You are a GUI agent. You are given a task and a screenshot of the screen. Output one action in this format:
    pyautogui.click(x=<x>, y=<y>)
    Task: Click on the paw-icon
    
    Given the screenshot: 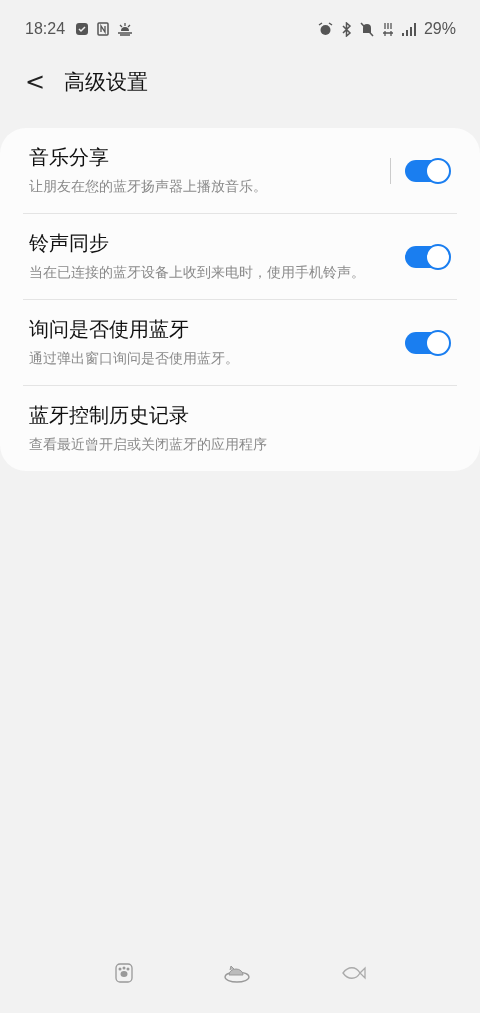 What is the action you would take?
    pyautogui.click(x=124, y=973)
    